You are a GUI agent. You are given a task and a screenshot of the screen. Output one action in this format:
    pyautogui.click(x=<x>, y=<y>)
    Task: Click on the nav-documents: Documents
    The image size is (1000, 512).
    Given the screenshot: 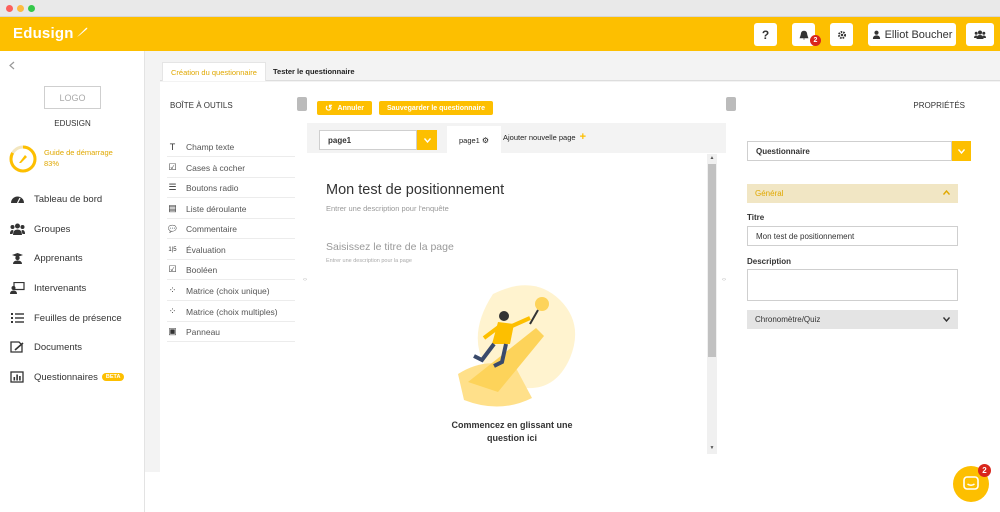 What is the action you would take?
    pyautogui.click(x=46, y=347)
    